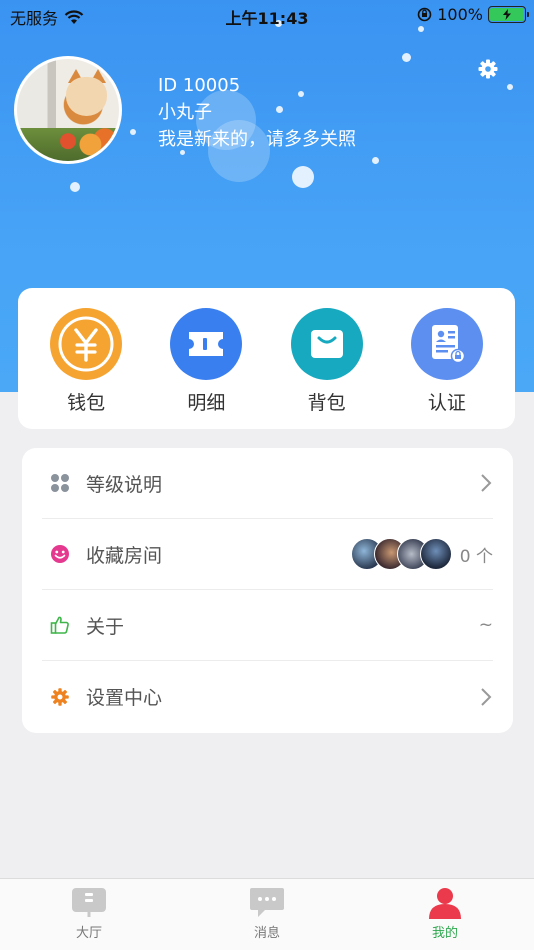 The width and height of the screenshot is (534, 950). What do you see at coordinates (444, 933) in the screenshot?
I see `tab-label: 我的` at bounding box center [444, 933].